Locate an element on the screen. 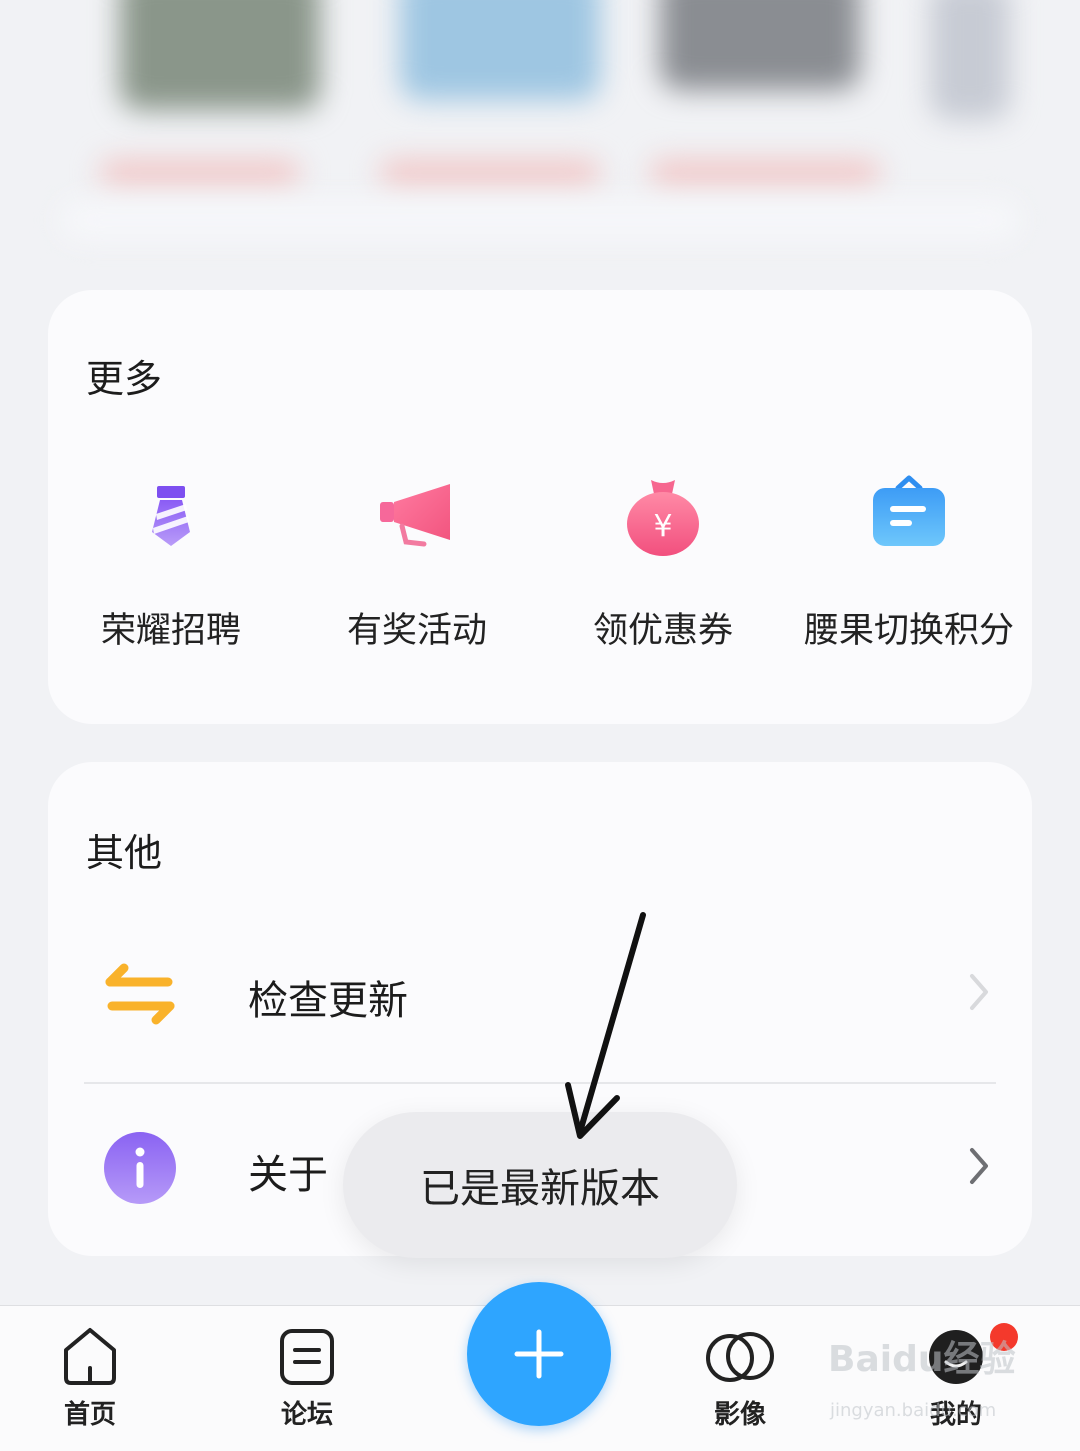 Image resolution: width=1080 pixels, height=1451 pixels. tab-label: 首页 is located at coordinates (89, 1415).